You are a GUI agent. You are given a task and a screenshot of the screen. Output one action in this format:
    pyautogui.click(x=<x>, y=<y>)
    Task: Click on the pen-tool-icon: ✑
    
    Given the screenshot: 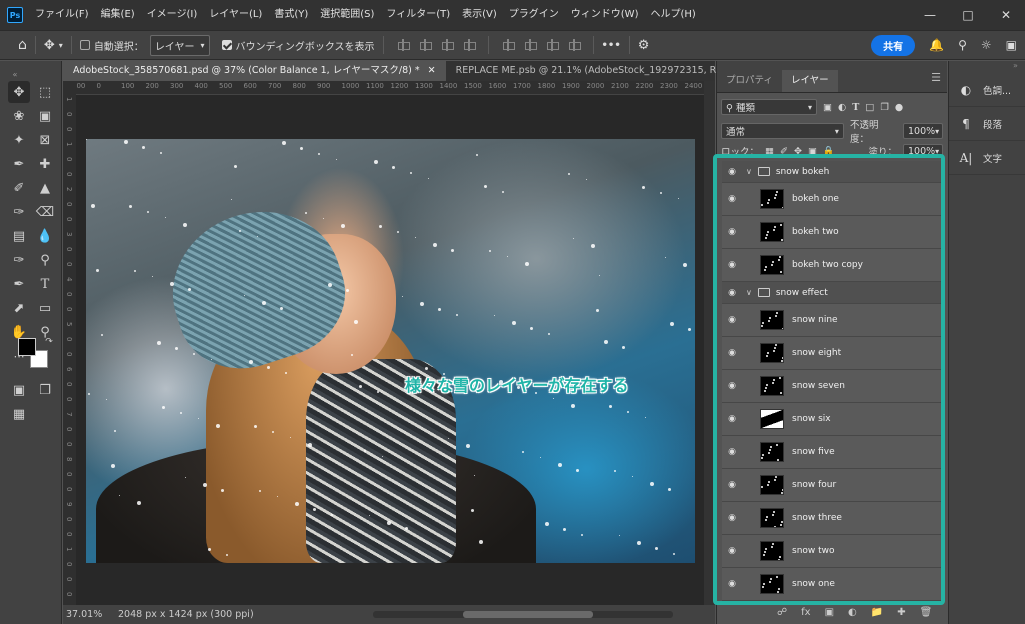 What is the action you would take?
    pyautogui.click(x=19, y=260)
    